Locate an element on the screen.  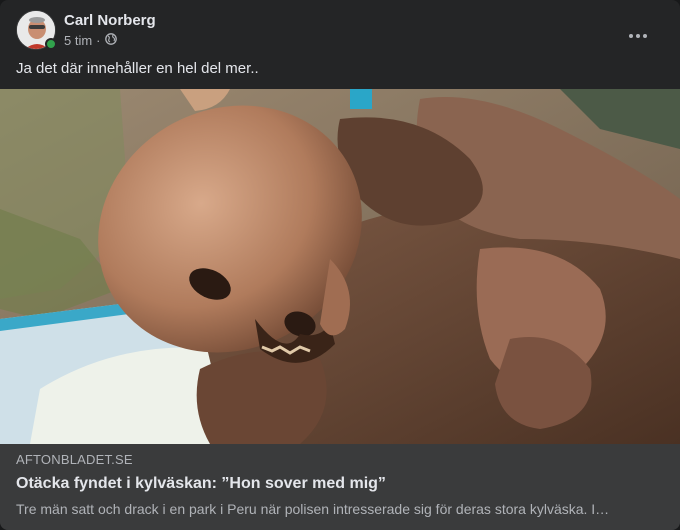
globe-icon is located at coordinates (110, 40).